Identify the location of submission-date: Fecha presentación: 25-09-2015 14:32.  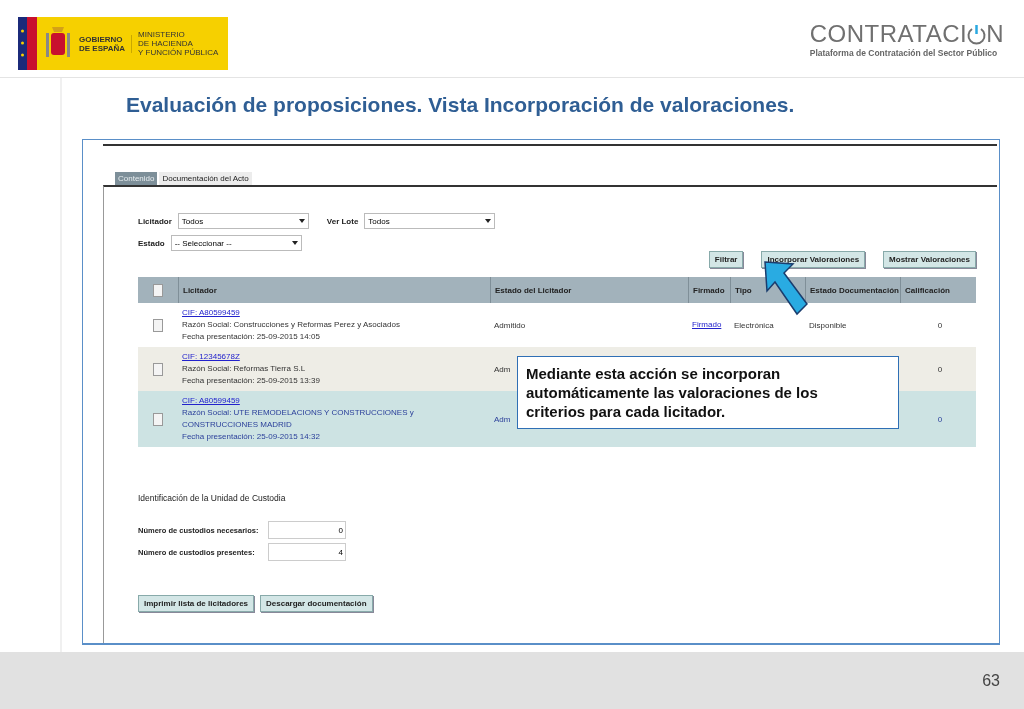
(251, 437).